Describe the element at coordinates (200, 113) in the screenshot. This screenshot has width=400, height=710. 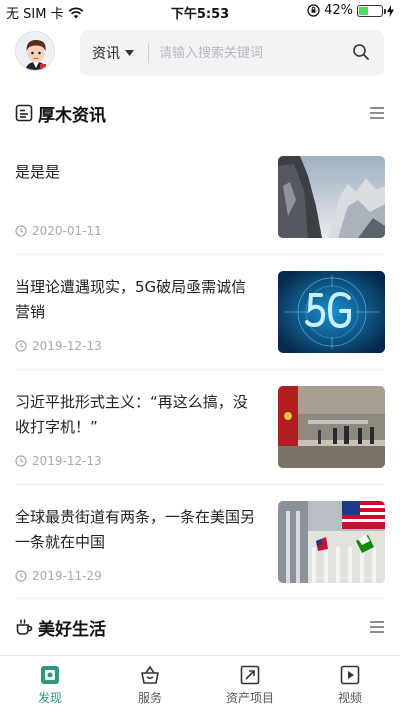
I see `section-header-news: 厚木资讯` at that location.